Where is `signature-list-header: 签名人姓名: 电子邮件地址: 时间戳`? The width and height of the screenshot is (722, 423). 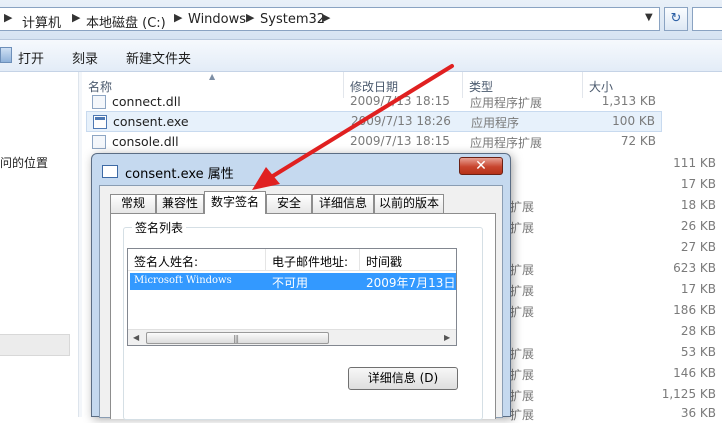 signature-list-header: 签名人姓名: 电子邮件地址: 时间戳 is located at coordinates (292, 260).